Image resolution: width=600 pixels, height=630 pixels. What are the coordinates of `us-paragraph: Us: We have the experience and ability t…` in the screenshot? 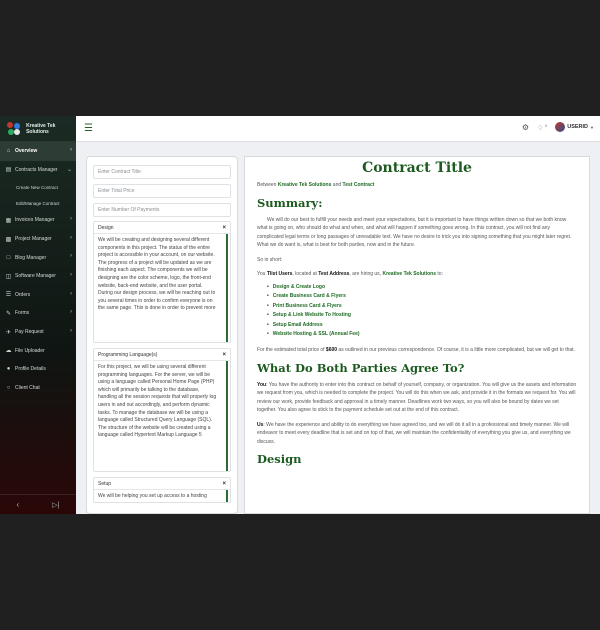 It's located at (417, 434).